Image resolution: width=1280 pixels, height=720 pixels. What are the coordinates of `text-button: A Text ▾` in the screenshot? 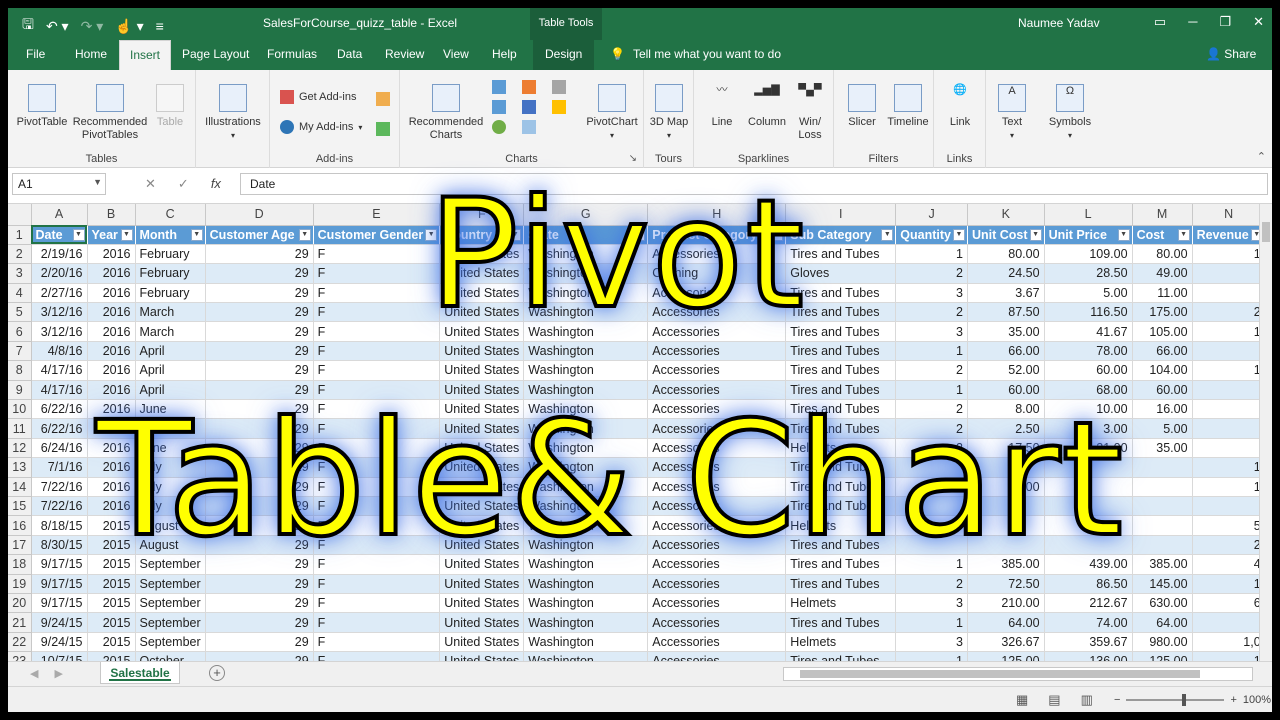 It's located at (1012, 113).